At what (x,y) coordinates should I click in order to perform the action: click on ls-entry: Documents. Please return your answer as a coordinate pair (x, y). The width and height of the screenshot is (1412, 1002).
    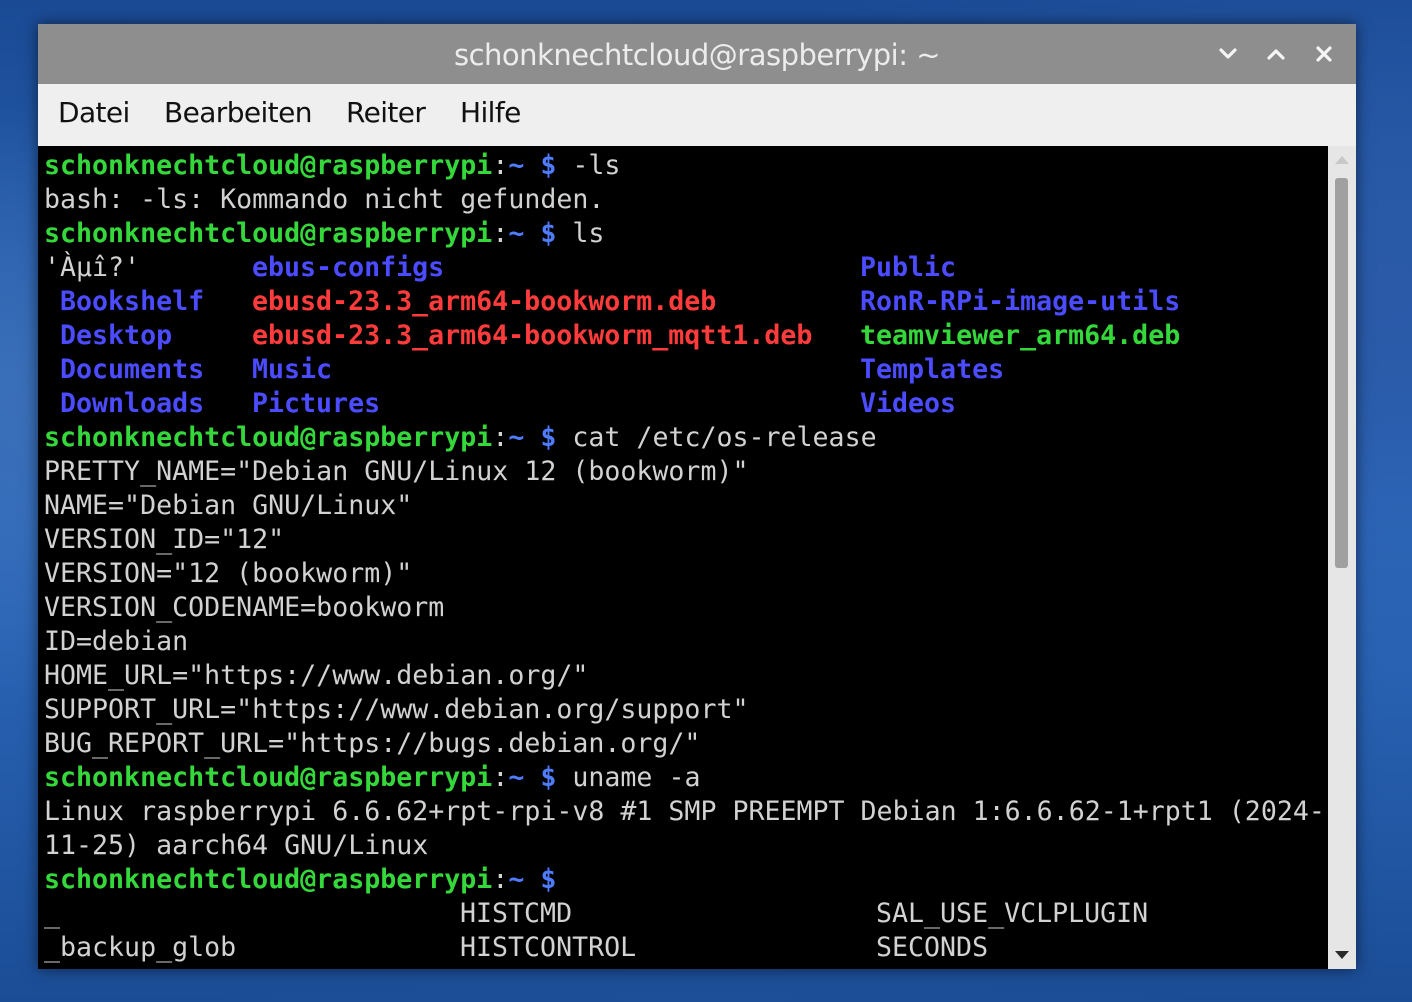
    Looking at the image, I should click on (124, 369).